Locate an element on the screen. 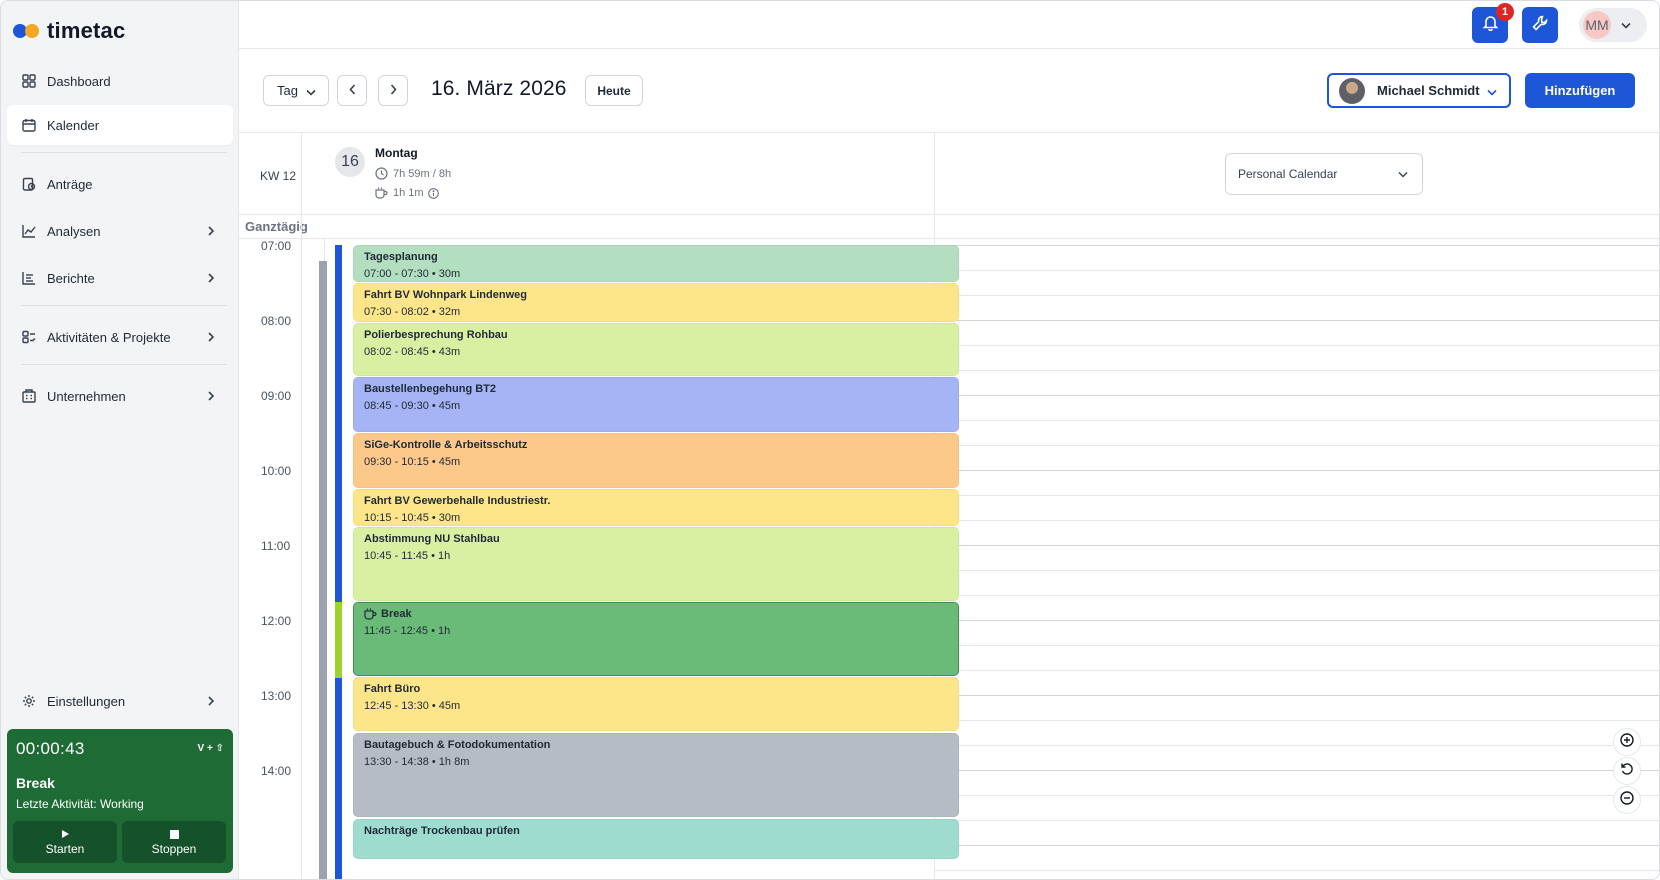  hour-label: 11:00 is located at coordinates (276, 546).